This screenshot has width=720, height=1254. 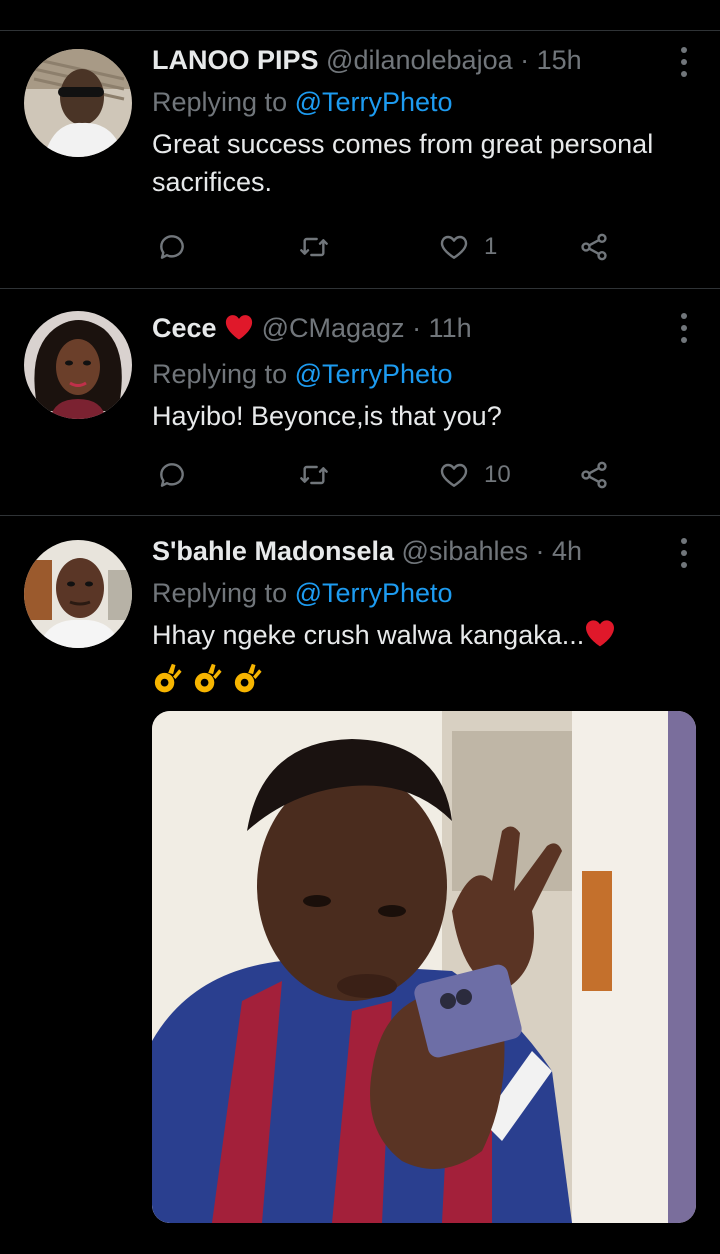 I want to click on tweet-text: Hayibo! Beyonce,is that you?, so click(x=327, y=416).